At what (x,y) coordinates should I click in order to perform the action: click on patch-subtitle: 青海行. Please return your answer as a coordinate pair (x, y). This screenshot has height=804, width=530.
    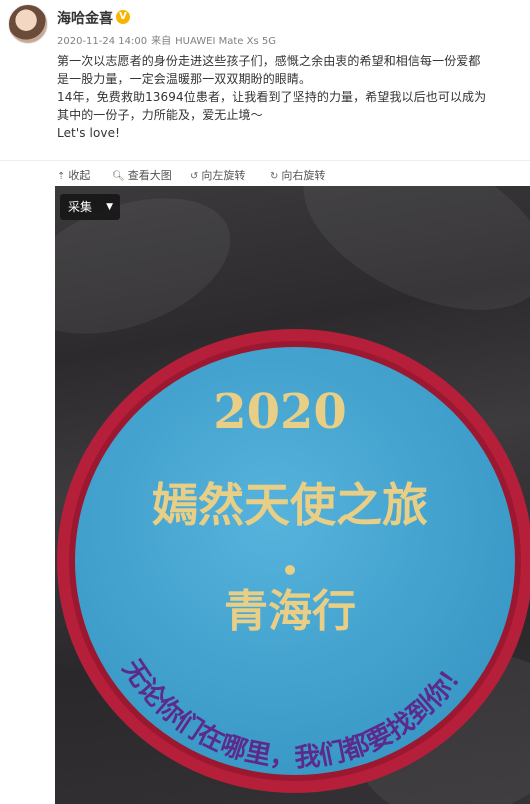
    Looking at the image, I should click on (290, 611).